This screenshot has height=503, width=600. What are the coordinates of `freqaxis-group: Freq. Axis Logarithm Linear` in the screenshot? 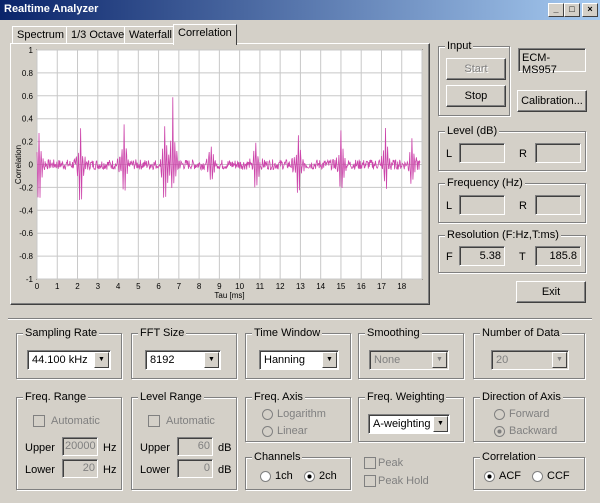 It's located at (298, 416).